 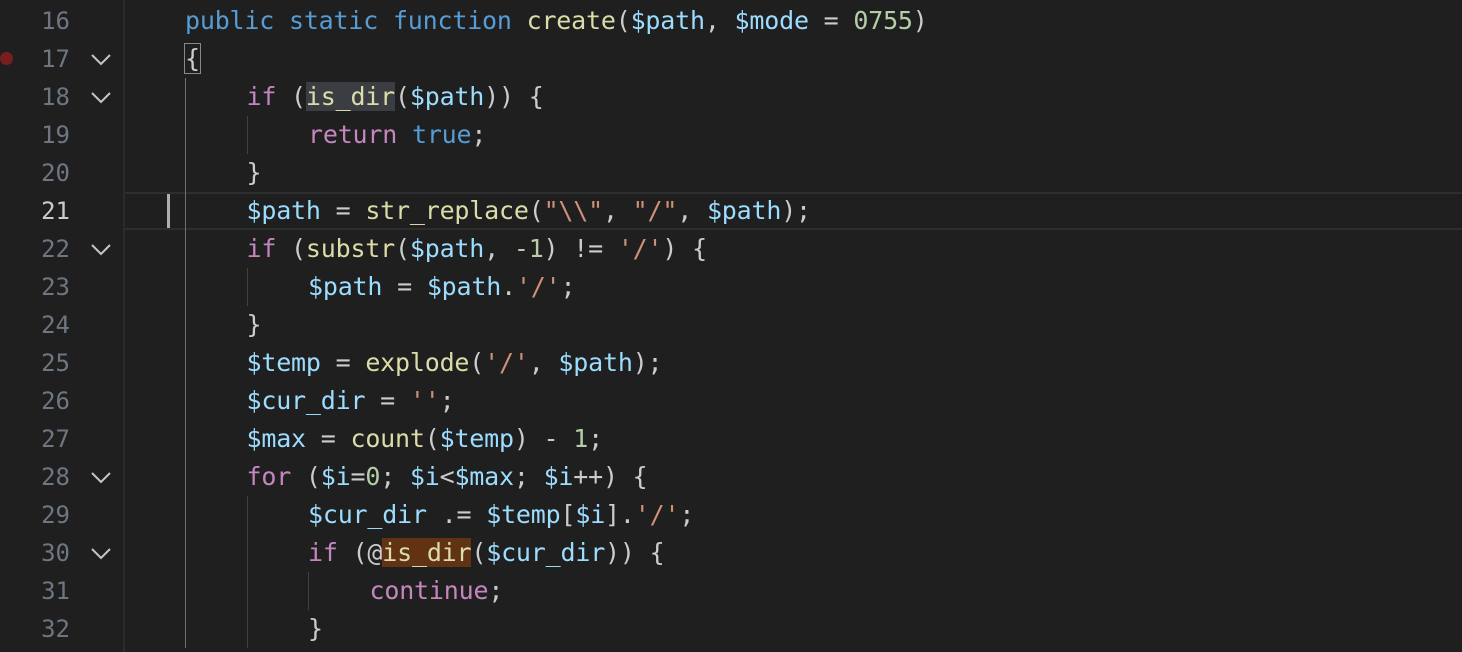 I want to click on code-text: $cur_dir = '';, so click(x=351, y=401).